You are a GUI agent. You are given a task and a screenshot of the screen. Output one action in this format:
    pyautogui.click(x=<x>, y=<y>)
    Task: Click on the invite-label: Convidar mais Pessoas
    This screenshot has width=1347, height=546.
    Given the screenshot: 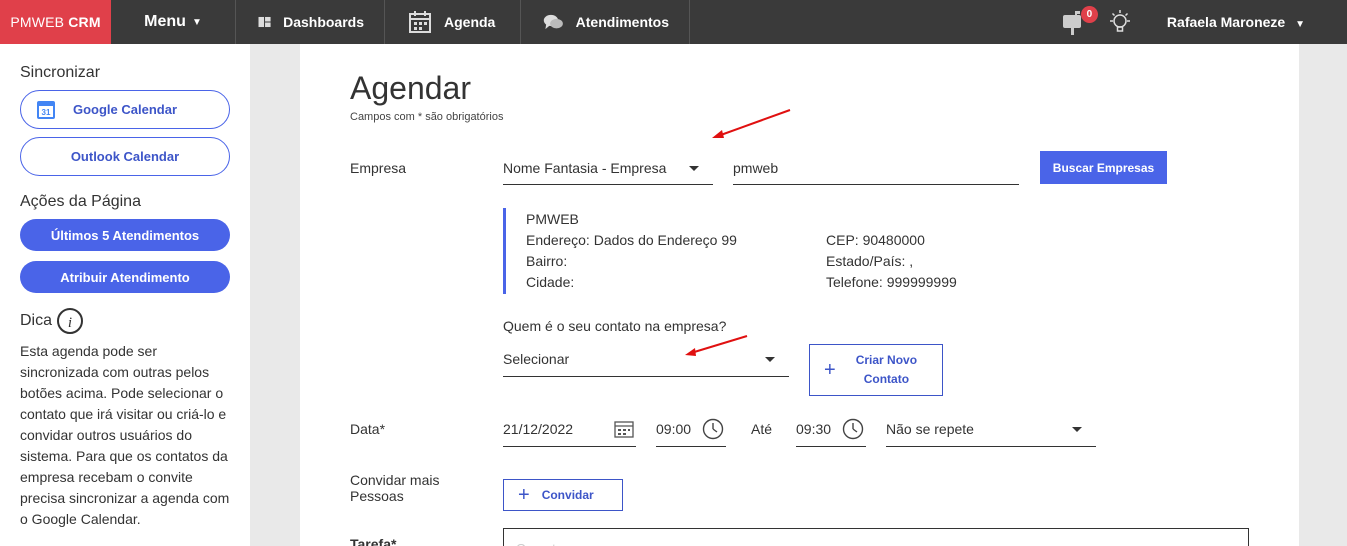 What is the action you would take?
    pyautogui.click(x=394, y=488)
    